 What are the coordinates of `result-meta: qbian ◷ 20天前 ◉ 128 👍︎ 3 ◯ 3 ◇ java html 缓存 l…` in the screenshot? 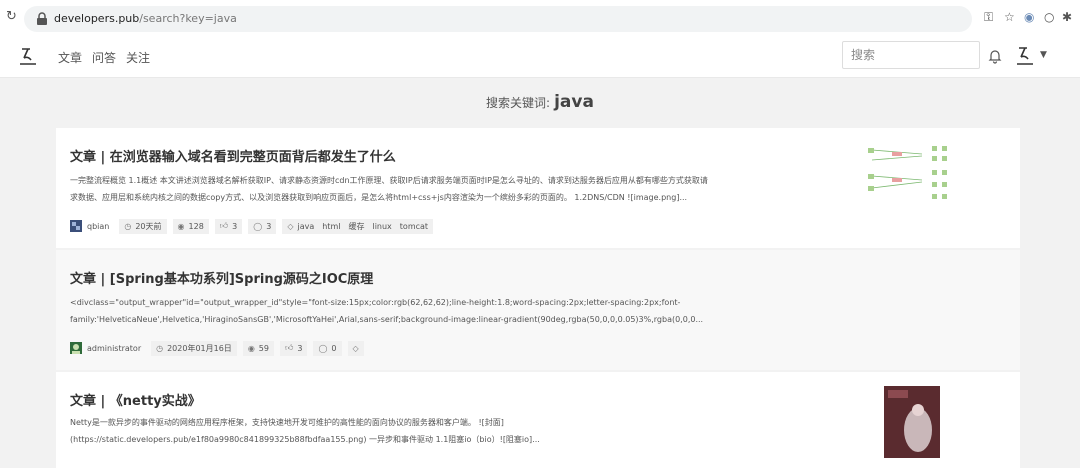 It's located at (254, 226).